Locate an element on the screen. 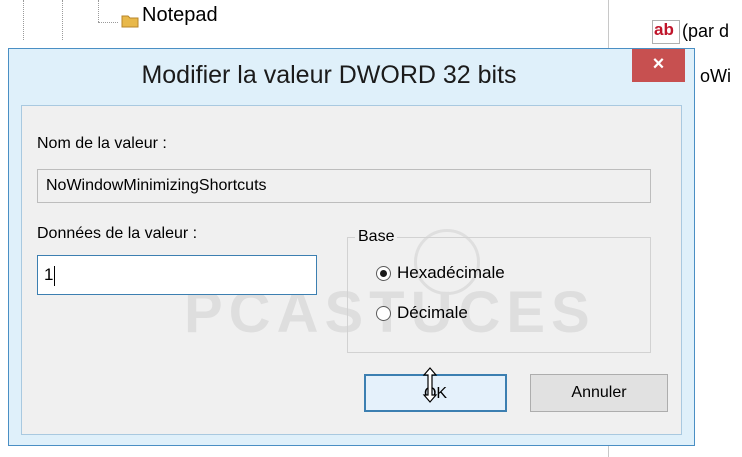  radio-checked-icon is located at coordinates (383, 273).